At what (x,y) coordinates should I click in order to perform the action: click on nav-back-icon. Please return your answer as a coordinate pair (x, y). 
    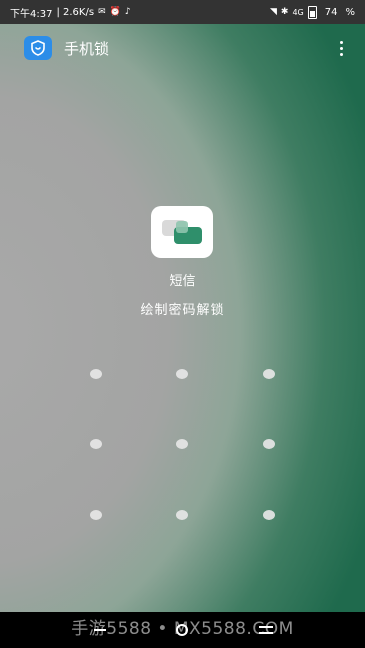
    Looking at the image, I should click on (100, 630).